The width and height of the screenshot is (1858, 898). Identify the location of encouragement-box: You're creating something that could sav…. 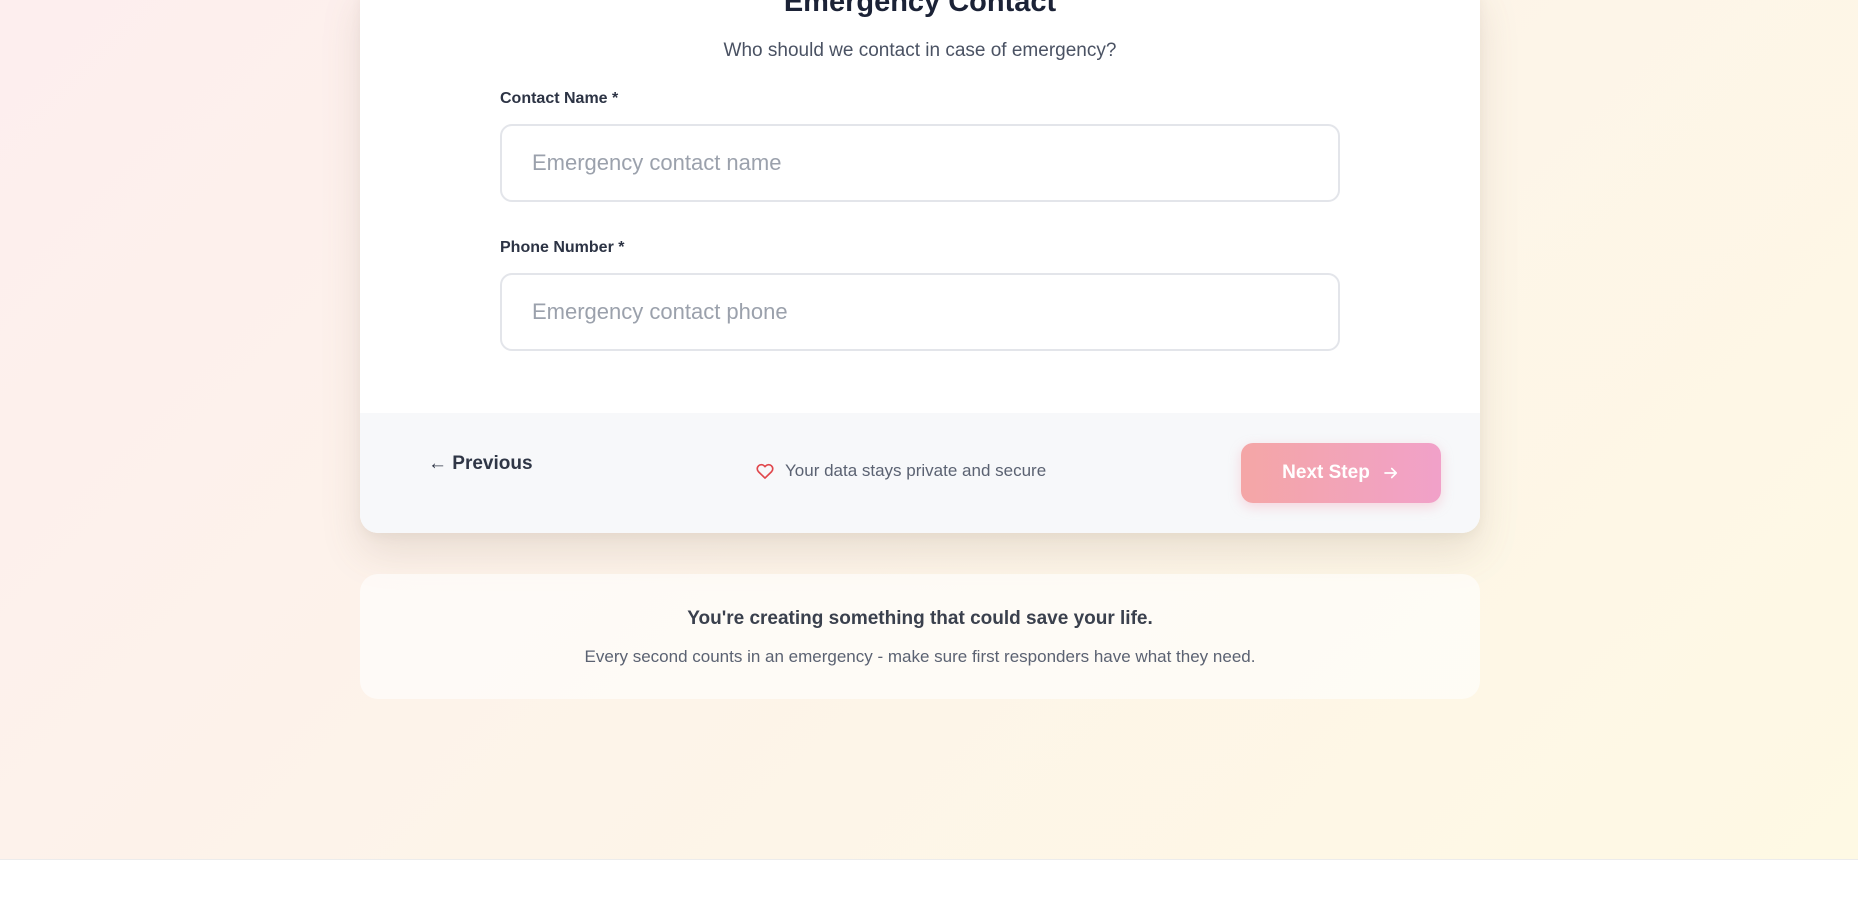
(920, 636).